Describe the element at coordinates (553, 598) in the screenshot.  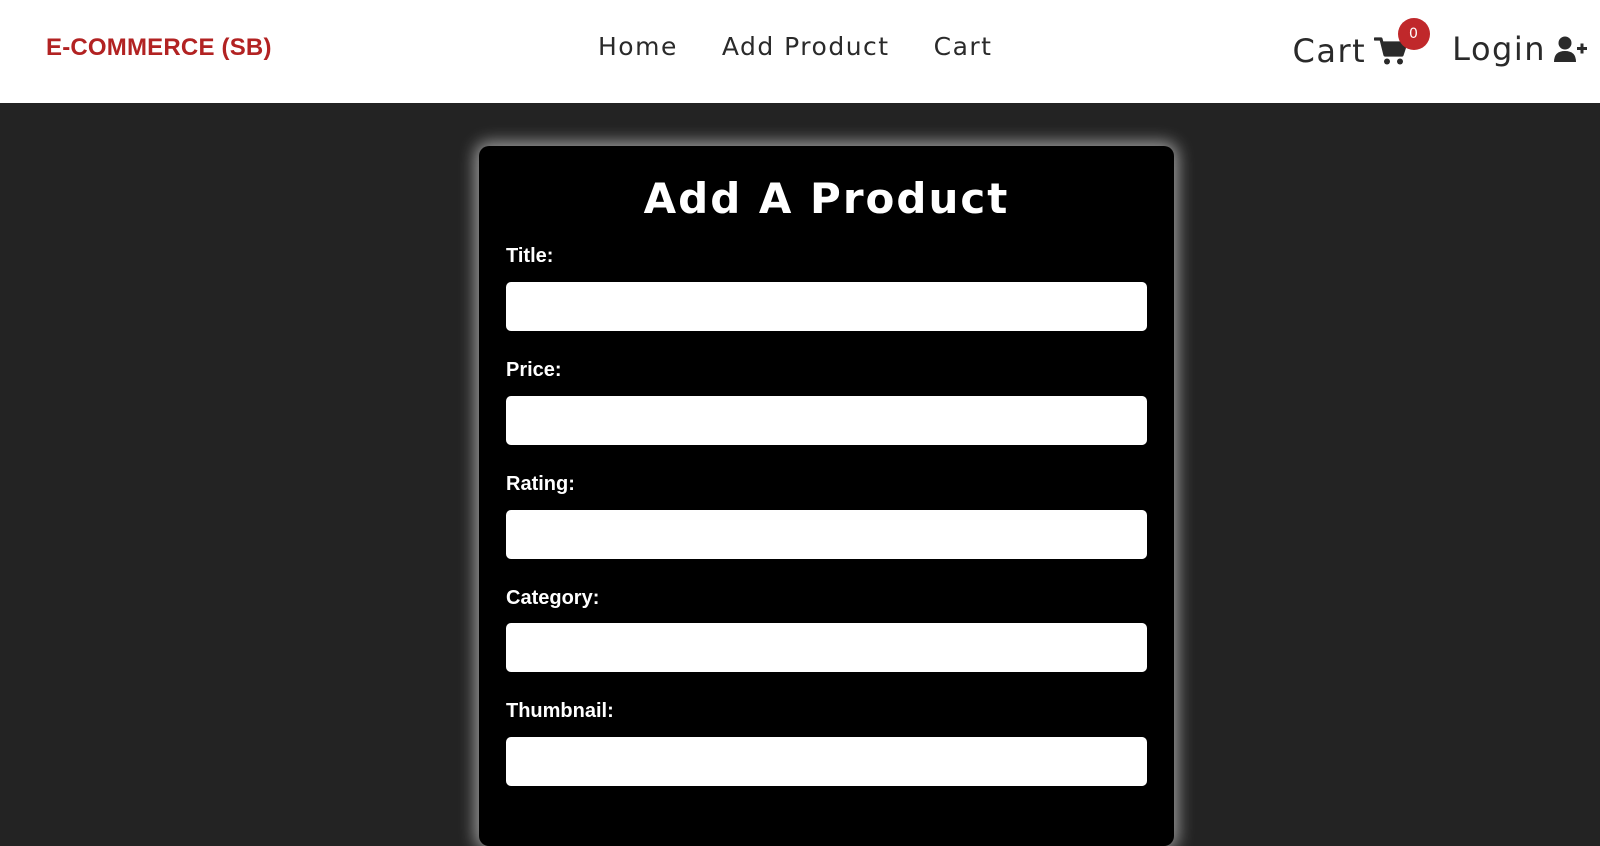
I see `category-label: Category:` at that location.